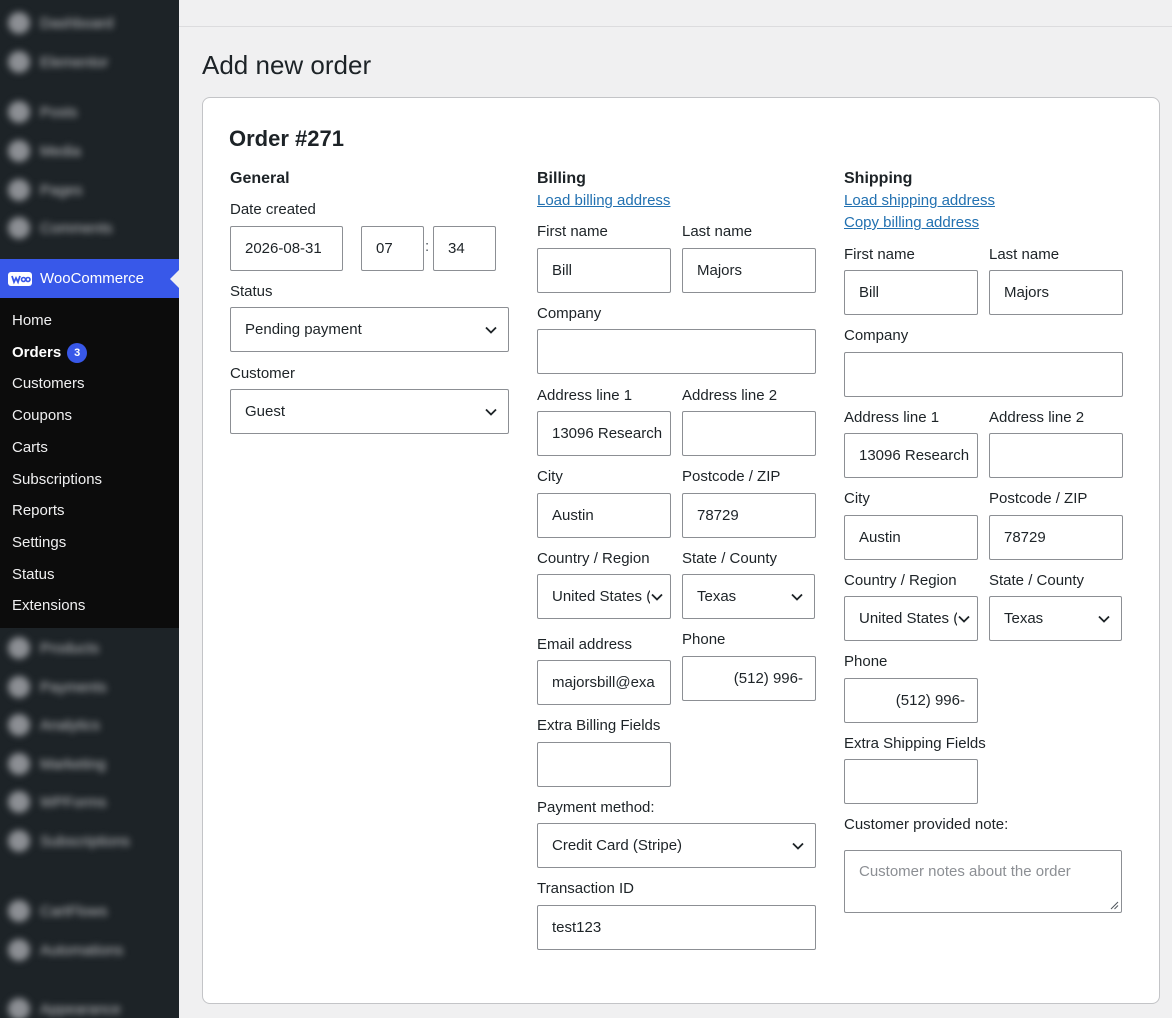 This screenshot has height=1018, width=1172. I want to click on sidebar-item-subscriptions-plugin: Subscriptions, so click(69, 841).